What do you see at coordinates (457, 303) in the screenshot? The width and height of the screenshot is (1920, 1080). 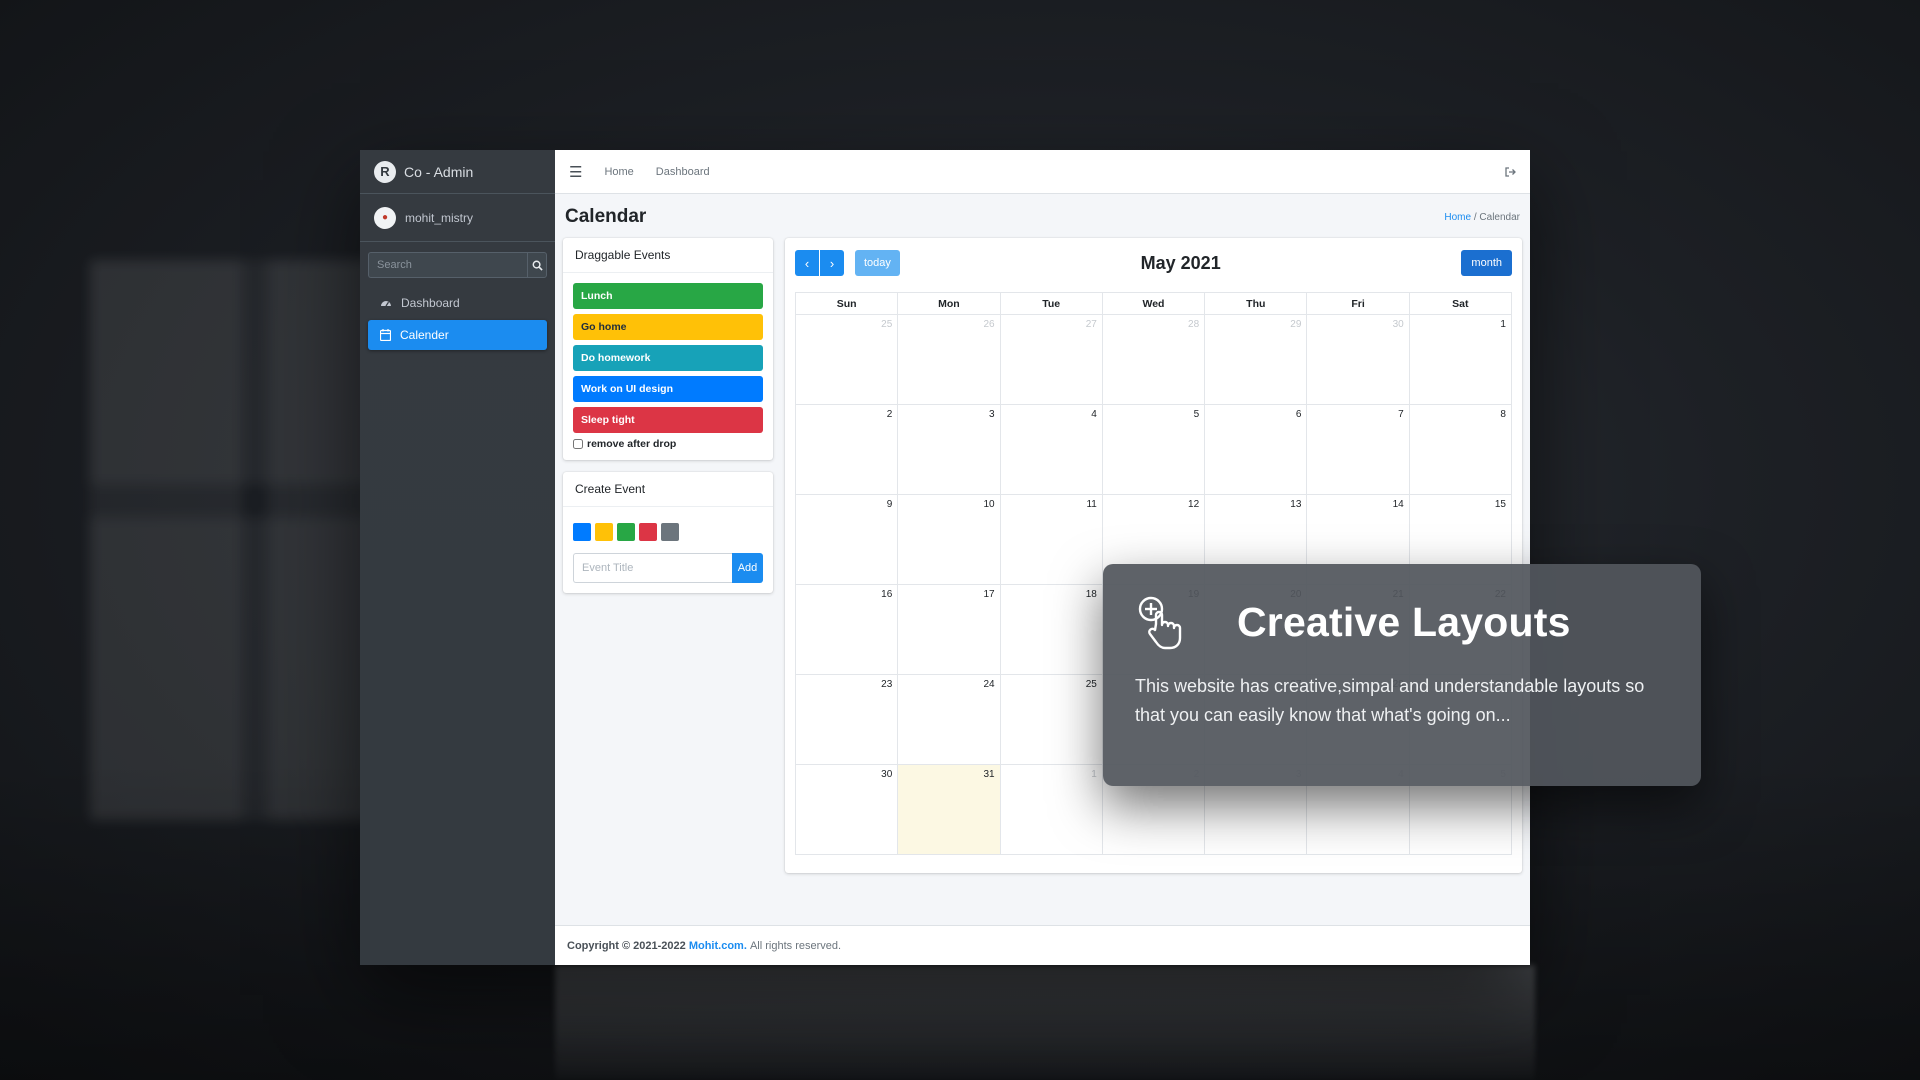 I see `sidebar-item-dashboard: Dashboard` at bounding box center [457, 303].